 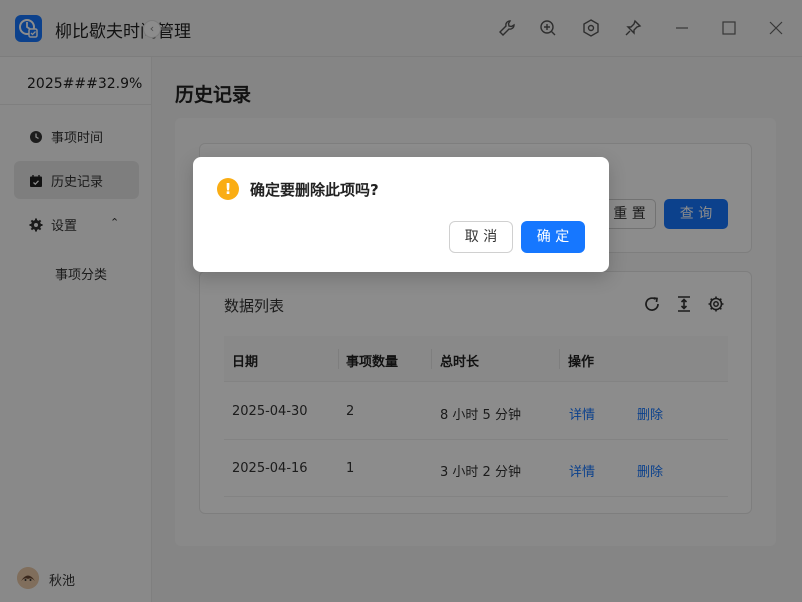 What do you see at coordinates (481, 237) in the screenshot?
I see `cancel-button: 取 消` at bounding box center [481, 237].